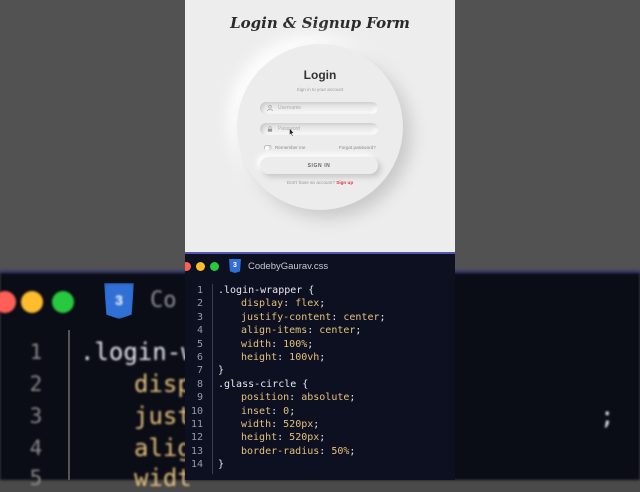  Describe the element at coordinates (320, 75) in the screenshot. I see `login-heading: Login` at that location.